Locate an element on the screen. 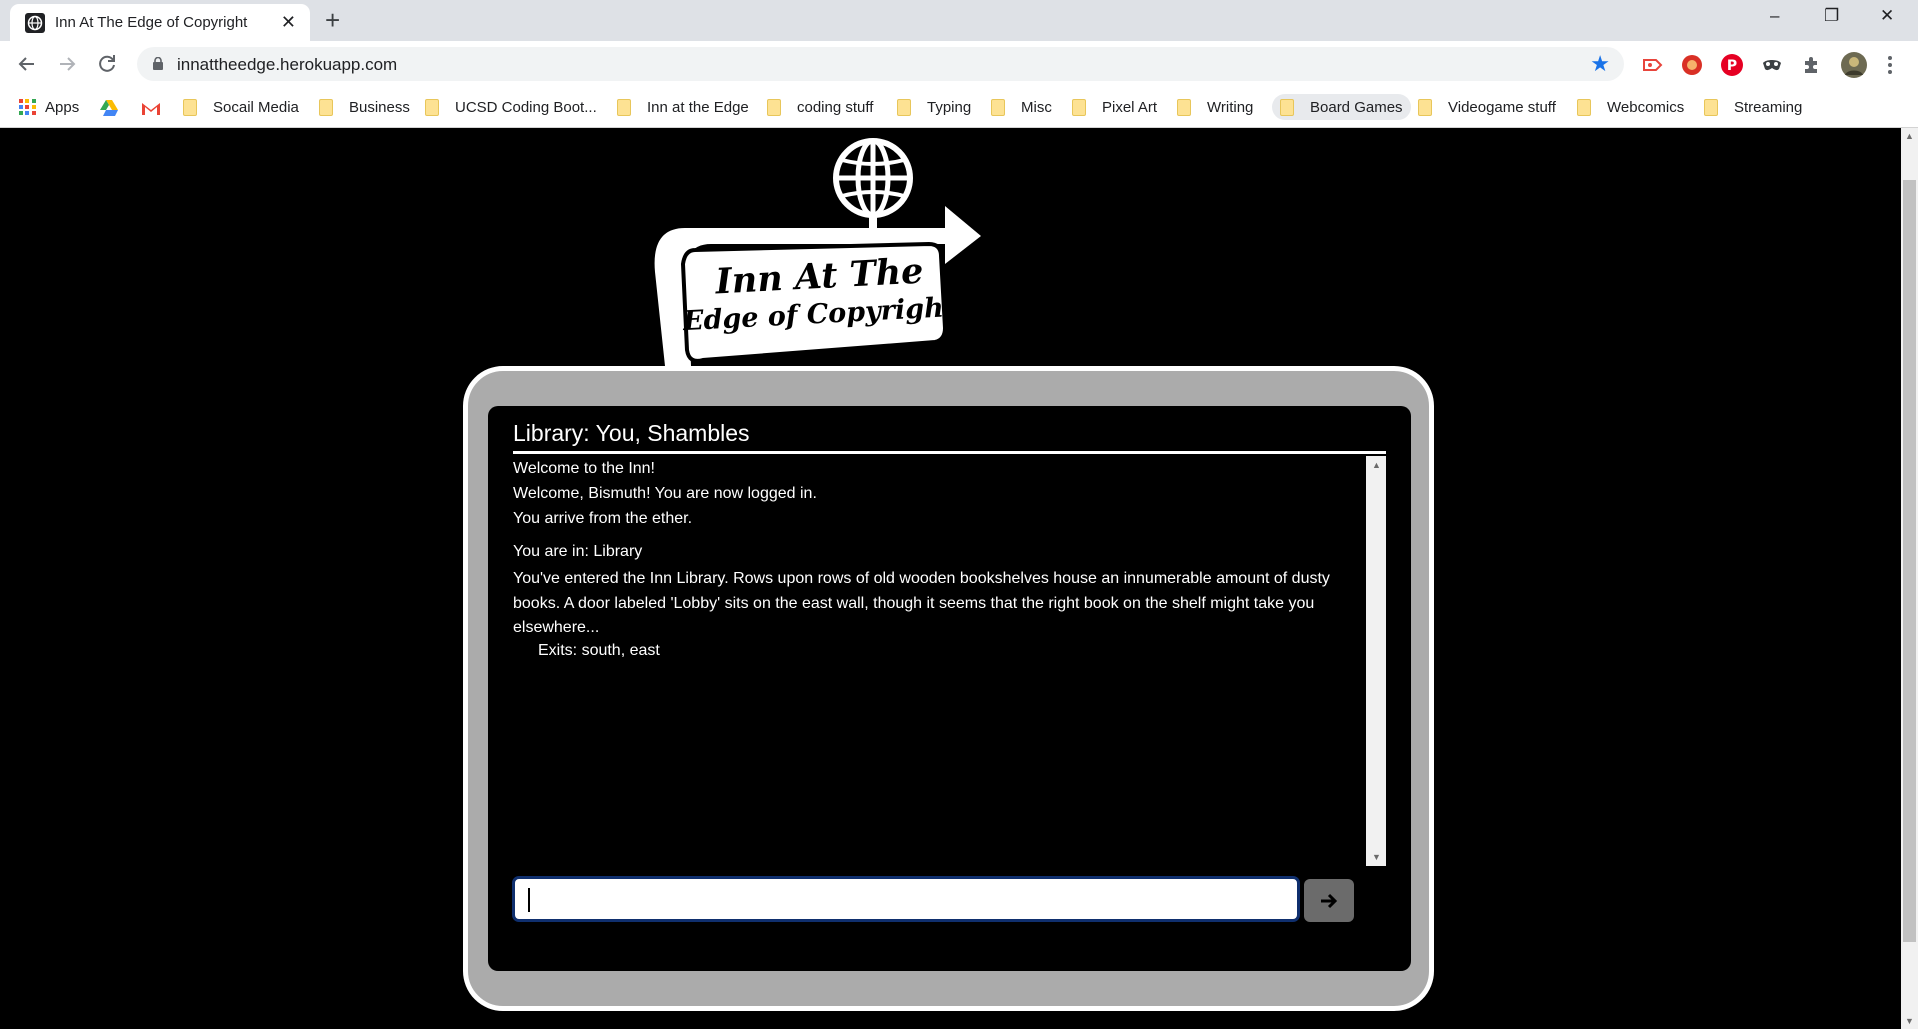  log-line: You are in: Library is located at coordinates (578, 551).